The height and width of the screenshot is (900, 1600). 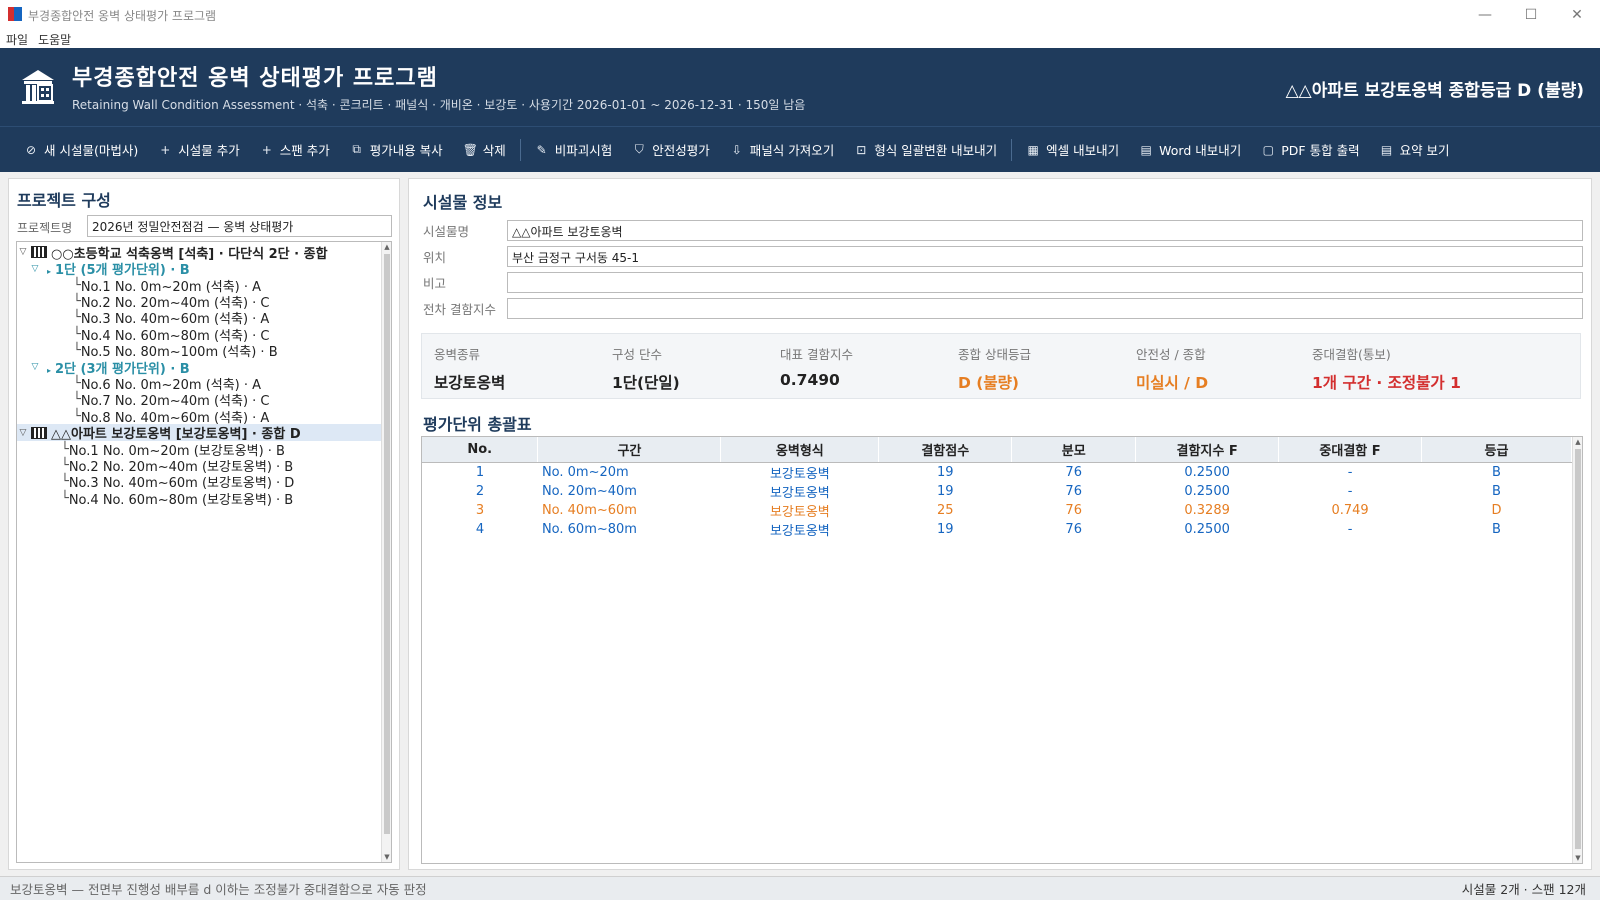 What do you see at coordinates (782, 150) in the screenshot?
I see `panel-import-button: ⇩ 패널식 가져오기` at bounding box center [782, 150].